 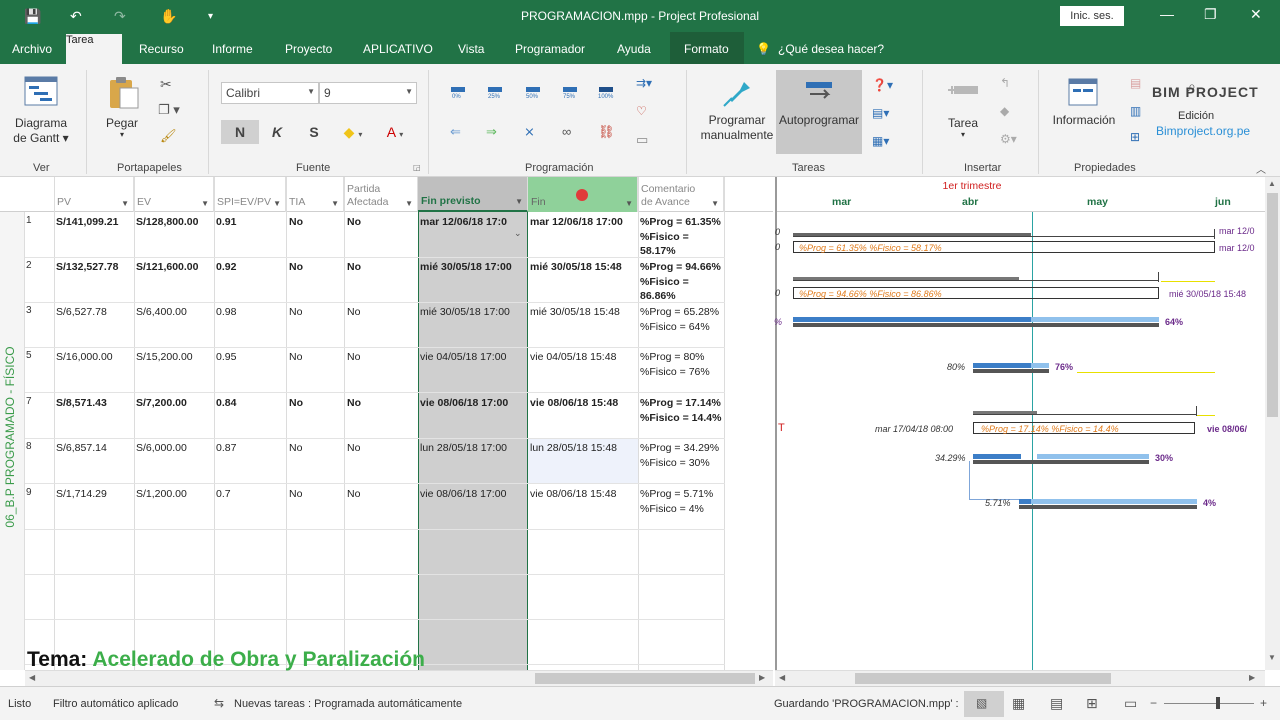 I want to click on cell-fin-prev: mié 30/05/18 17:00, so click(x=473, y=312).